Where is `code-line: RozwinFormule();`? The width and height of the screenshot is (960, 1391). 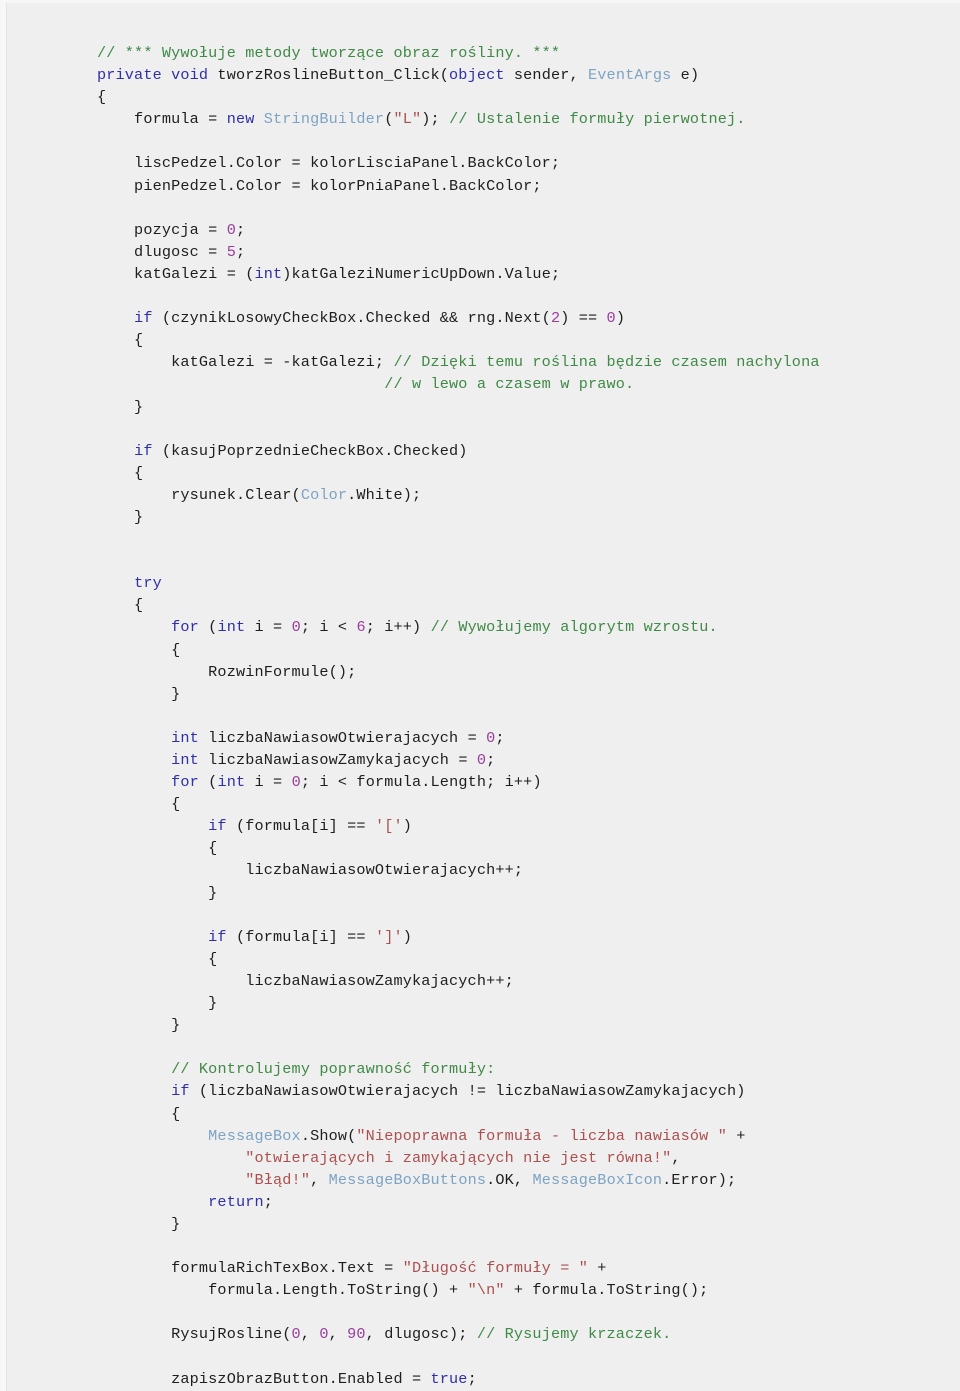 code-line: RozwinFormule(); is located at coordinates (517, 672).